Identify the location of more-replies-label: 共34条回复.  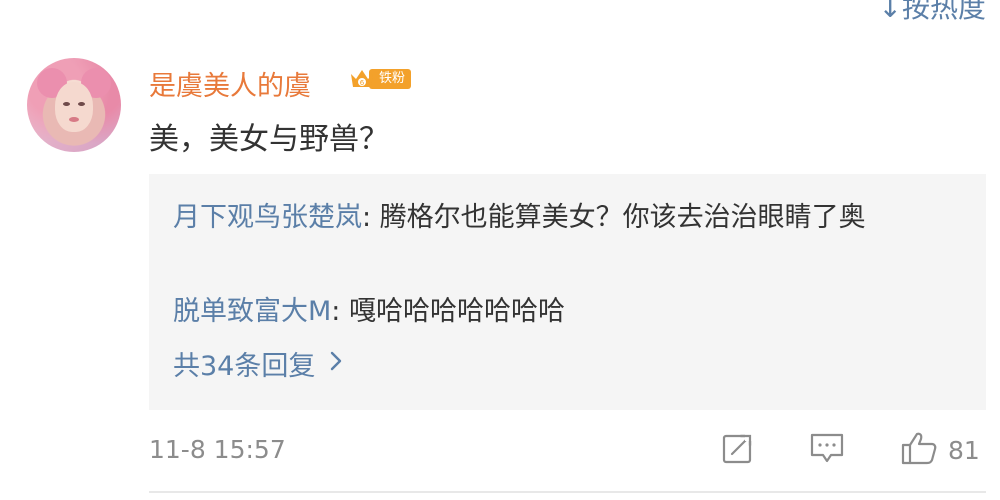
(244, 366).